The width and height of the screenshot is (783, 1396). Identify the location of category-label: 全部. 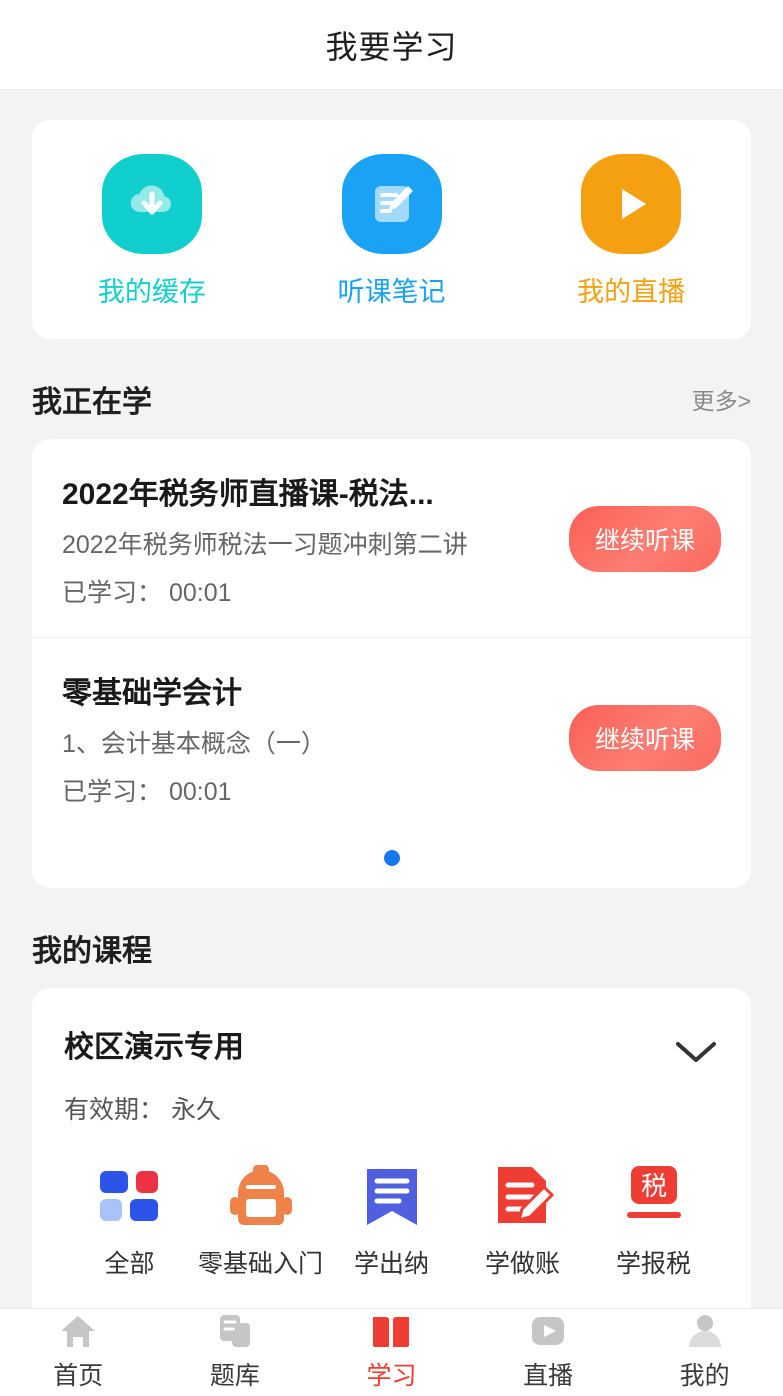
(129, 1264).